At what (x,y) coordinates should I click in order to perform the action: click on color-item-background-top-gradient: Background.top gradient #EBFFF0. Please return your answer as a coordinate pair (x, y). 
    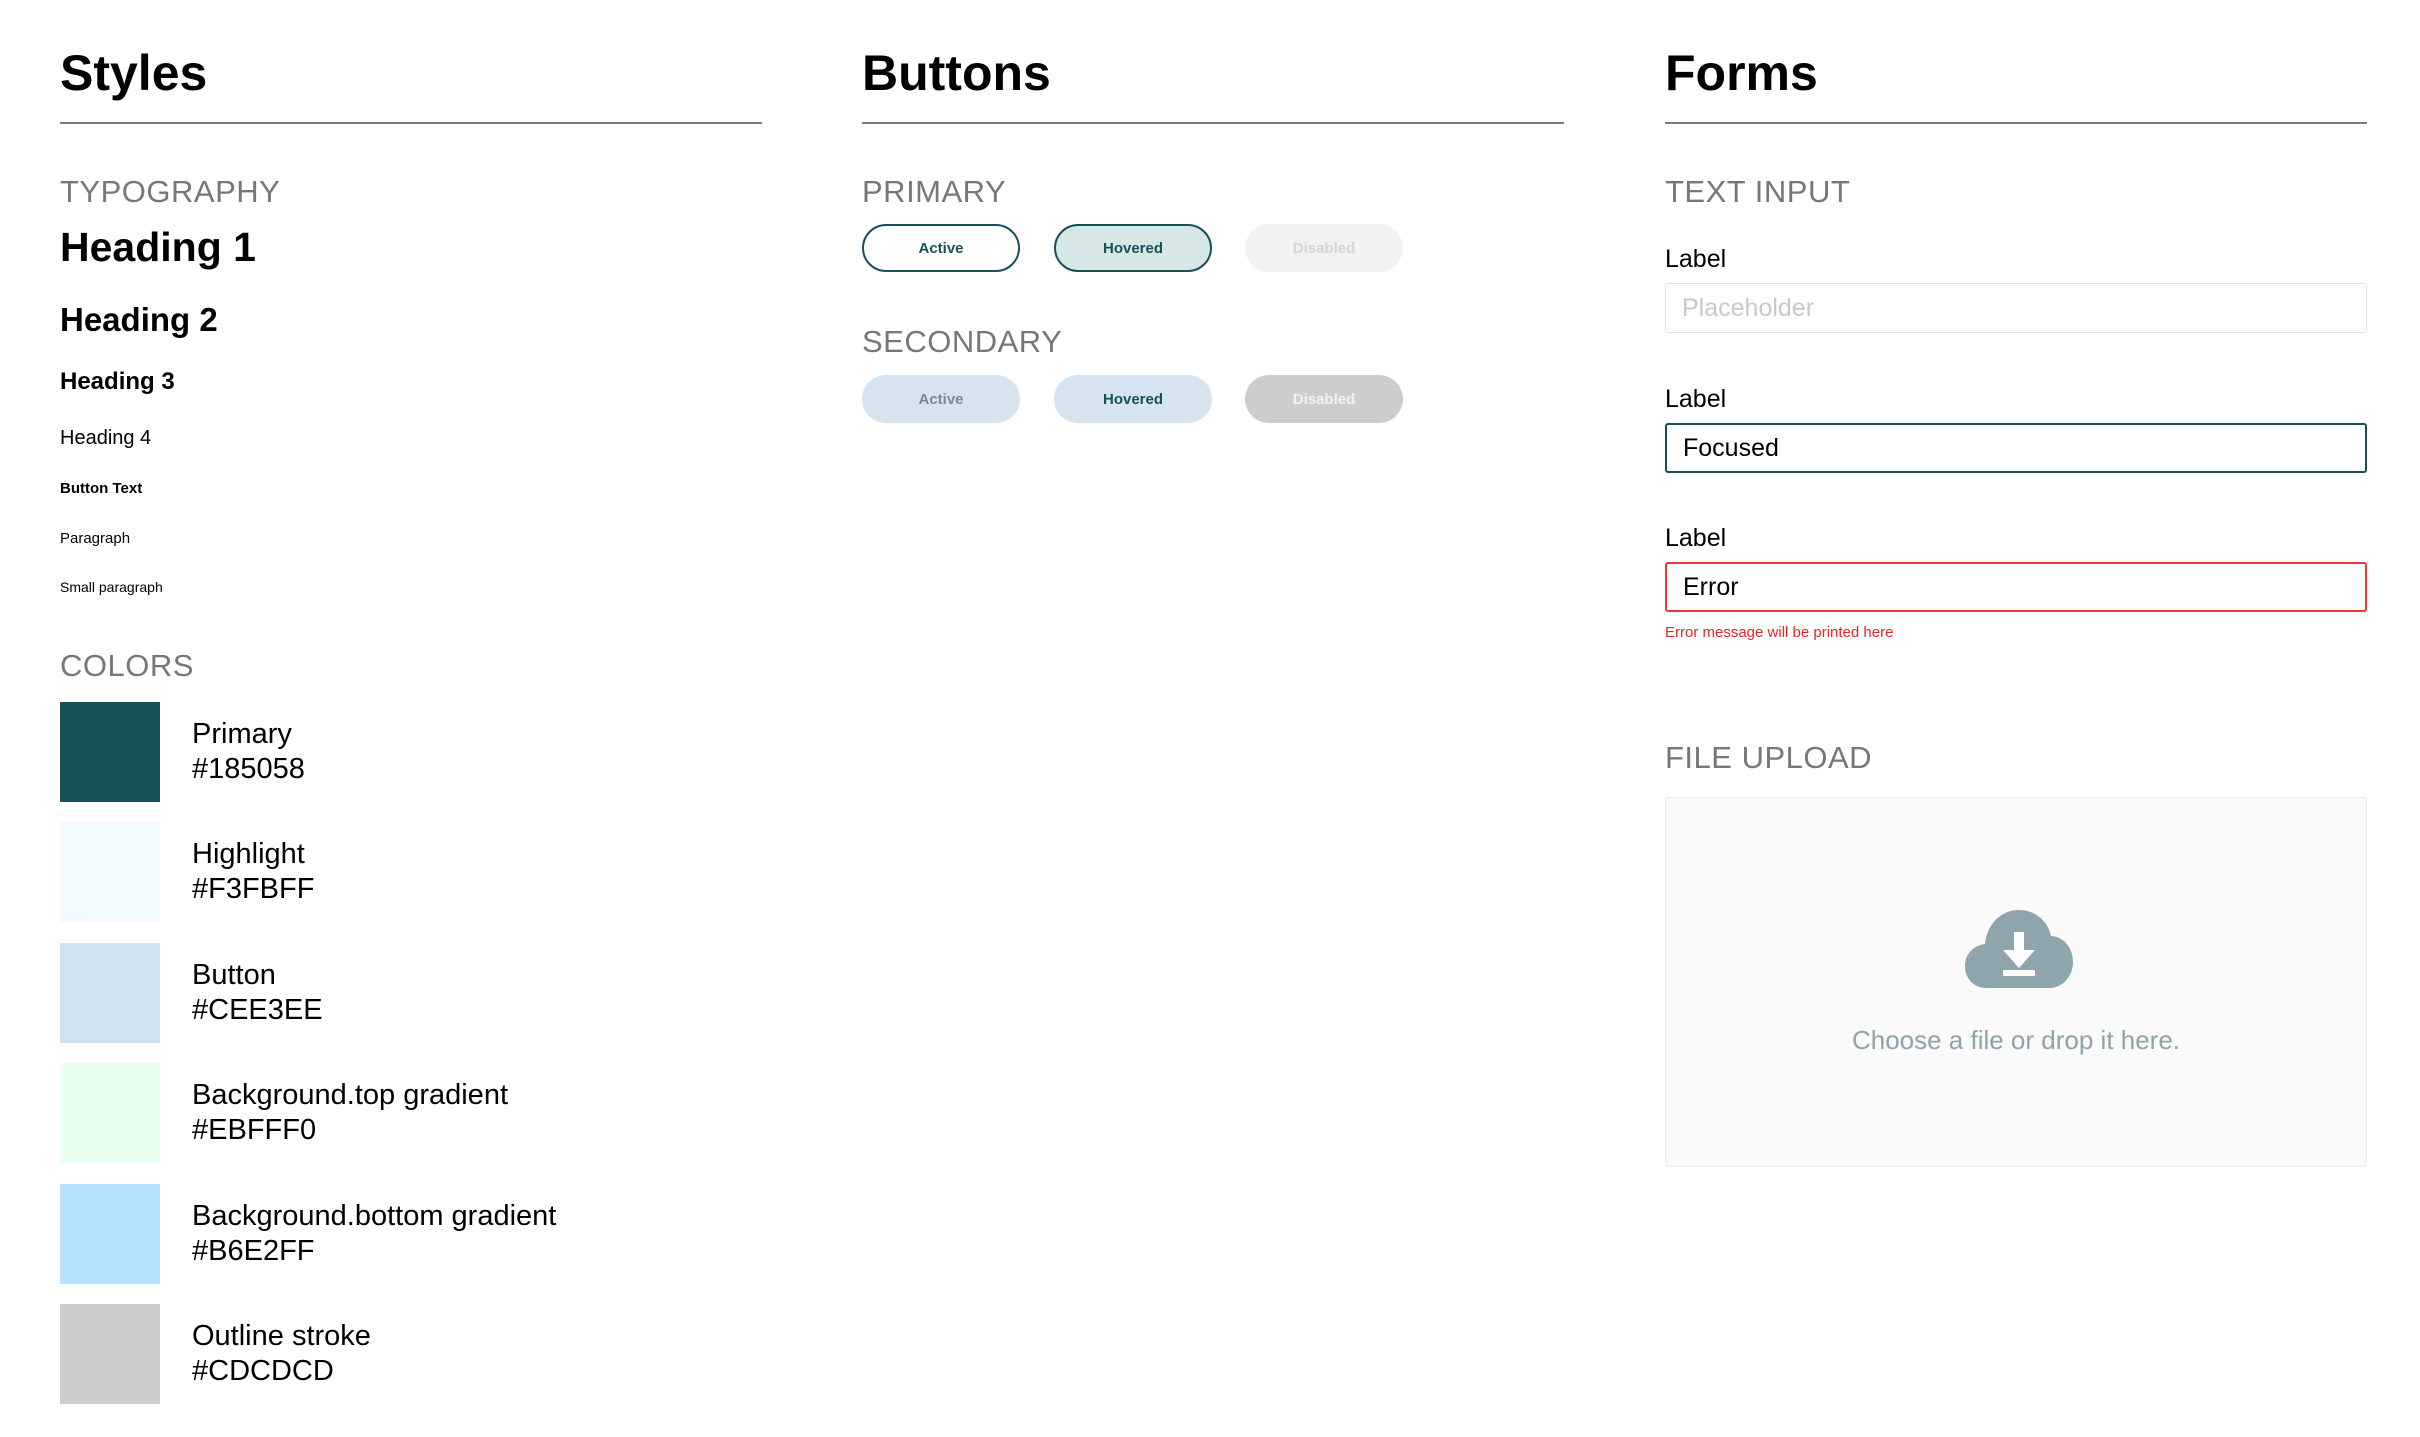
    Looking at the image, I should click on (411, 1113).